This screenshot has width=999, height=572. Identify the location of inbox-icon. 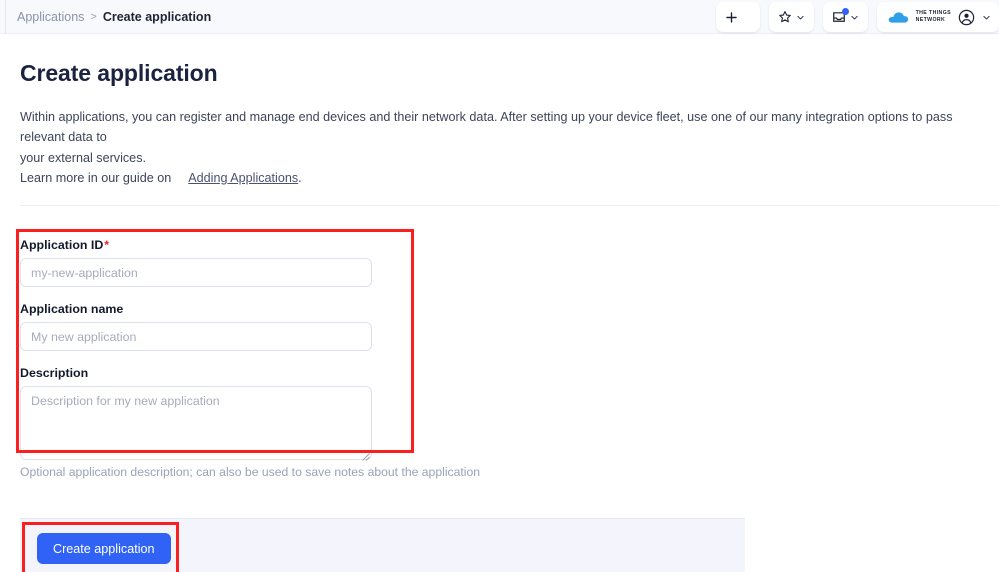
(840, 16).